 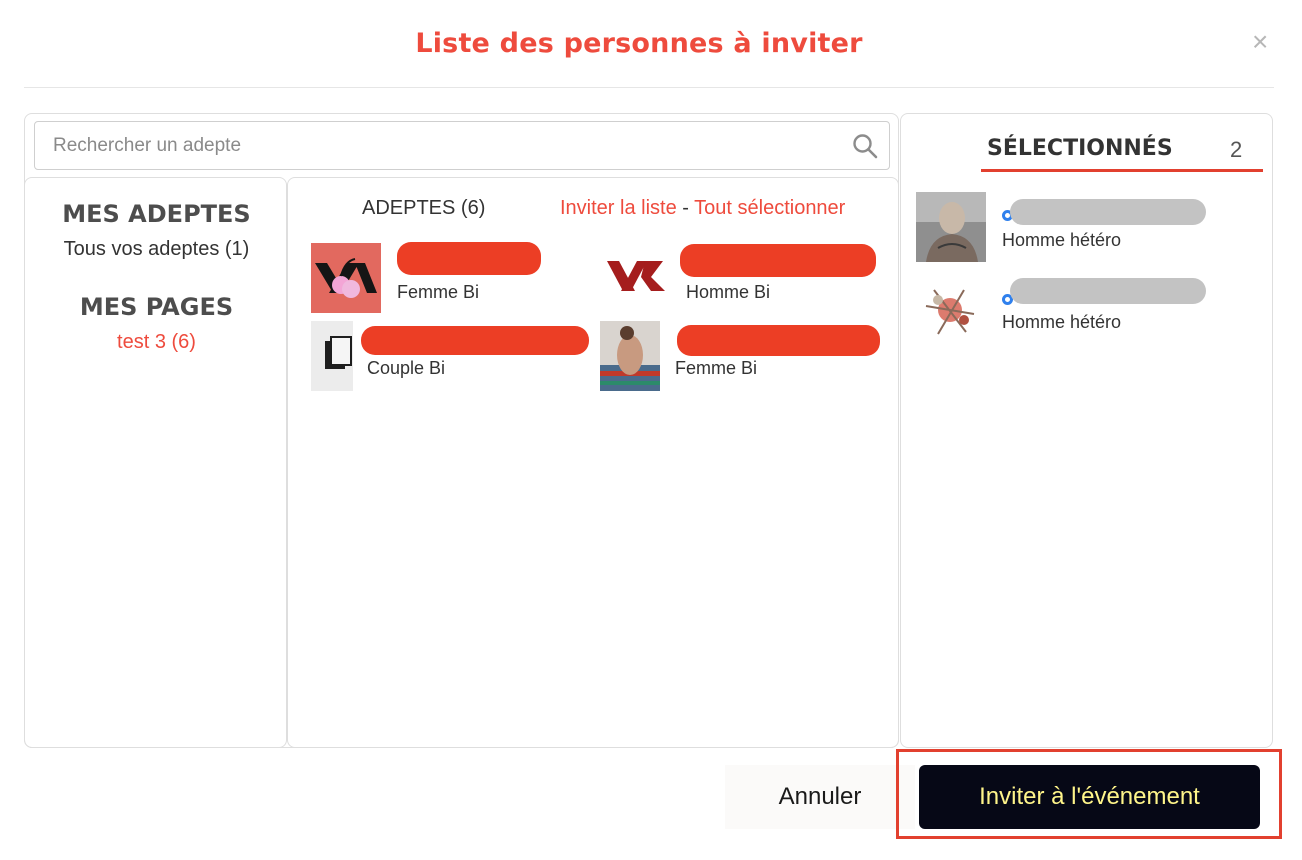 I want to click on follower-card: Couple Bi, so click(x=451, y=357).